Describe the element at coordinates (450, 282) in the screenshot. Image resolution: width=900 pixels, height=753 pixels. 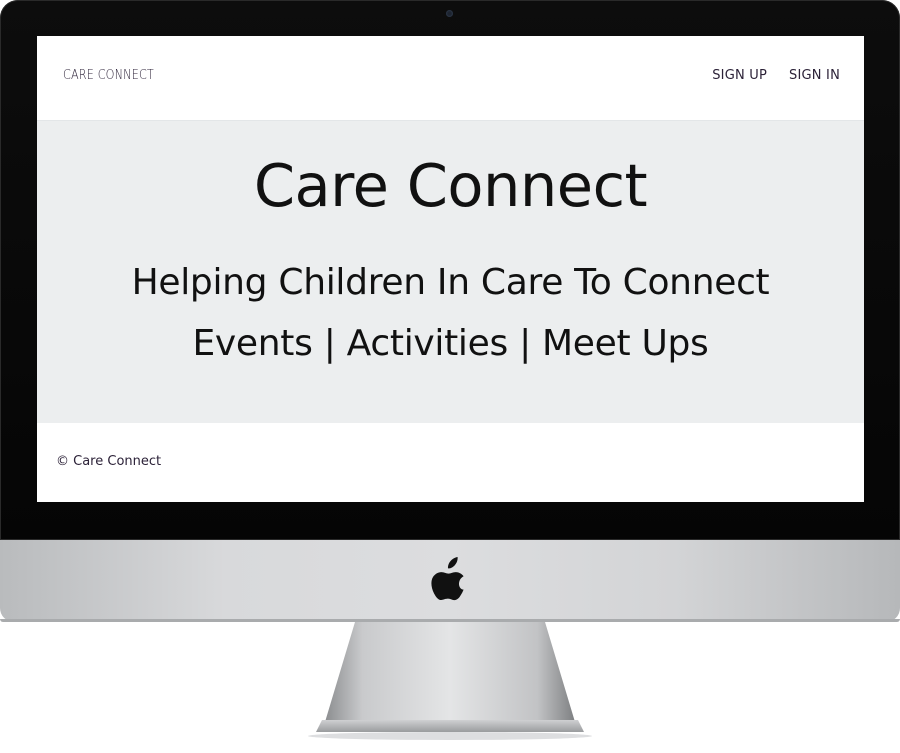
I see `hero-subtitle: Helping Children In Care To Connect` at that location.